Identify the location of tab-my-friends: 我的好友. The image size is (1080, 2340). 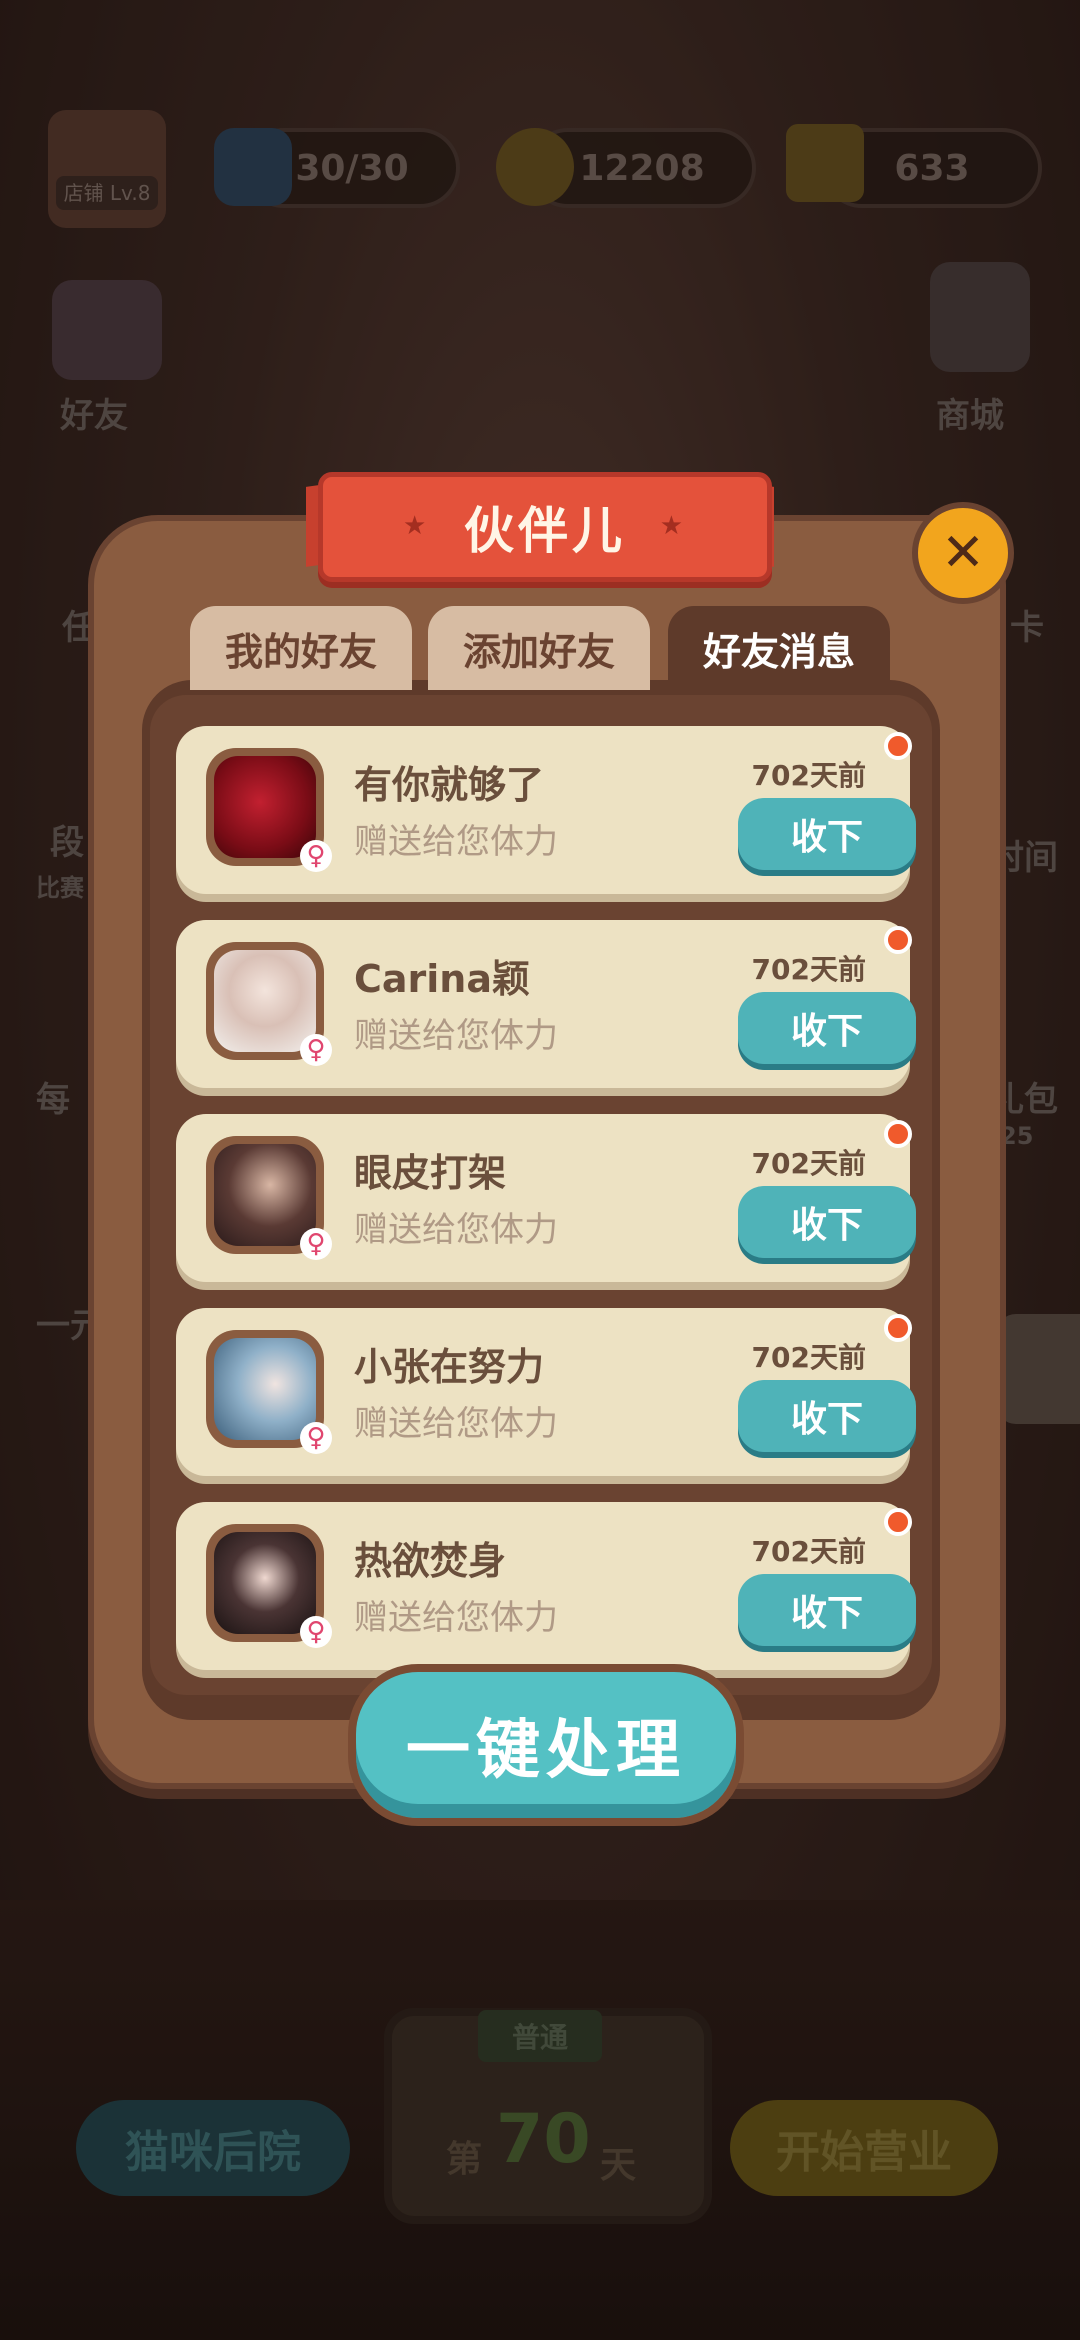
(301, 648).